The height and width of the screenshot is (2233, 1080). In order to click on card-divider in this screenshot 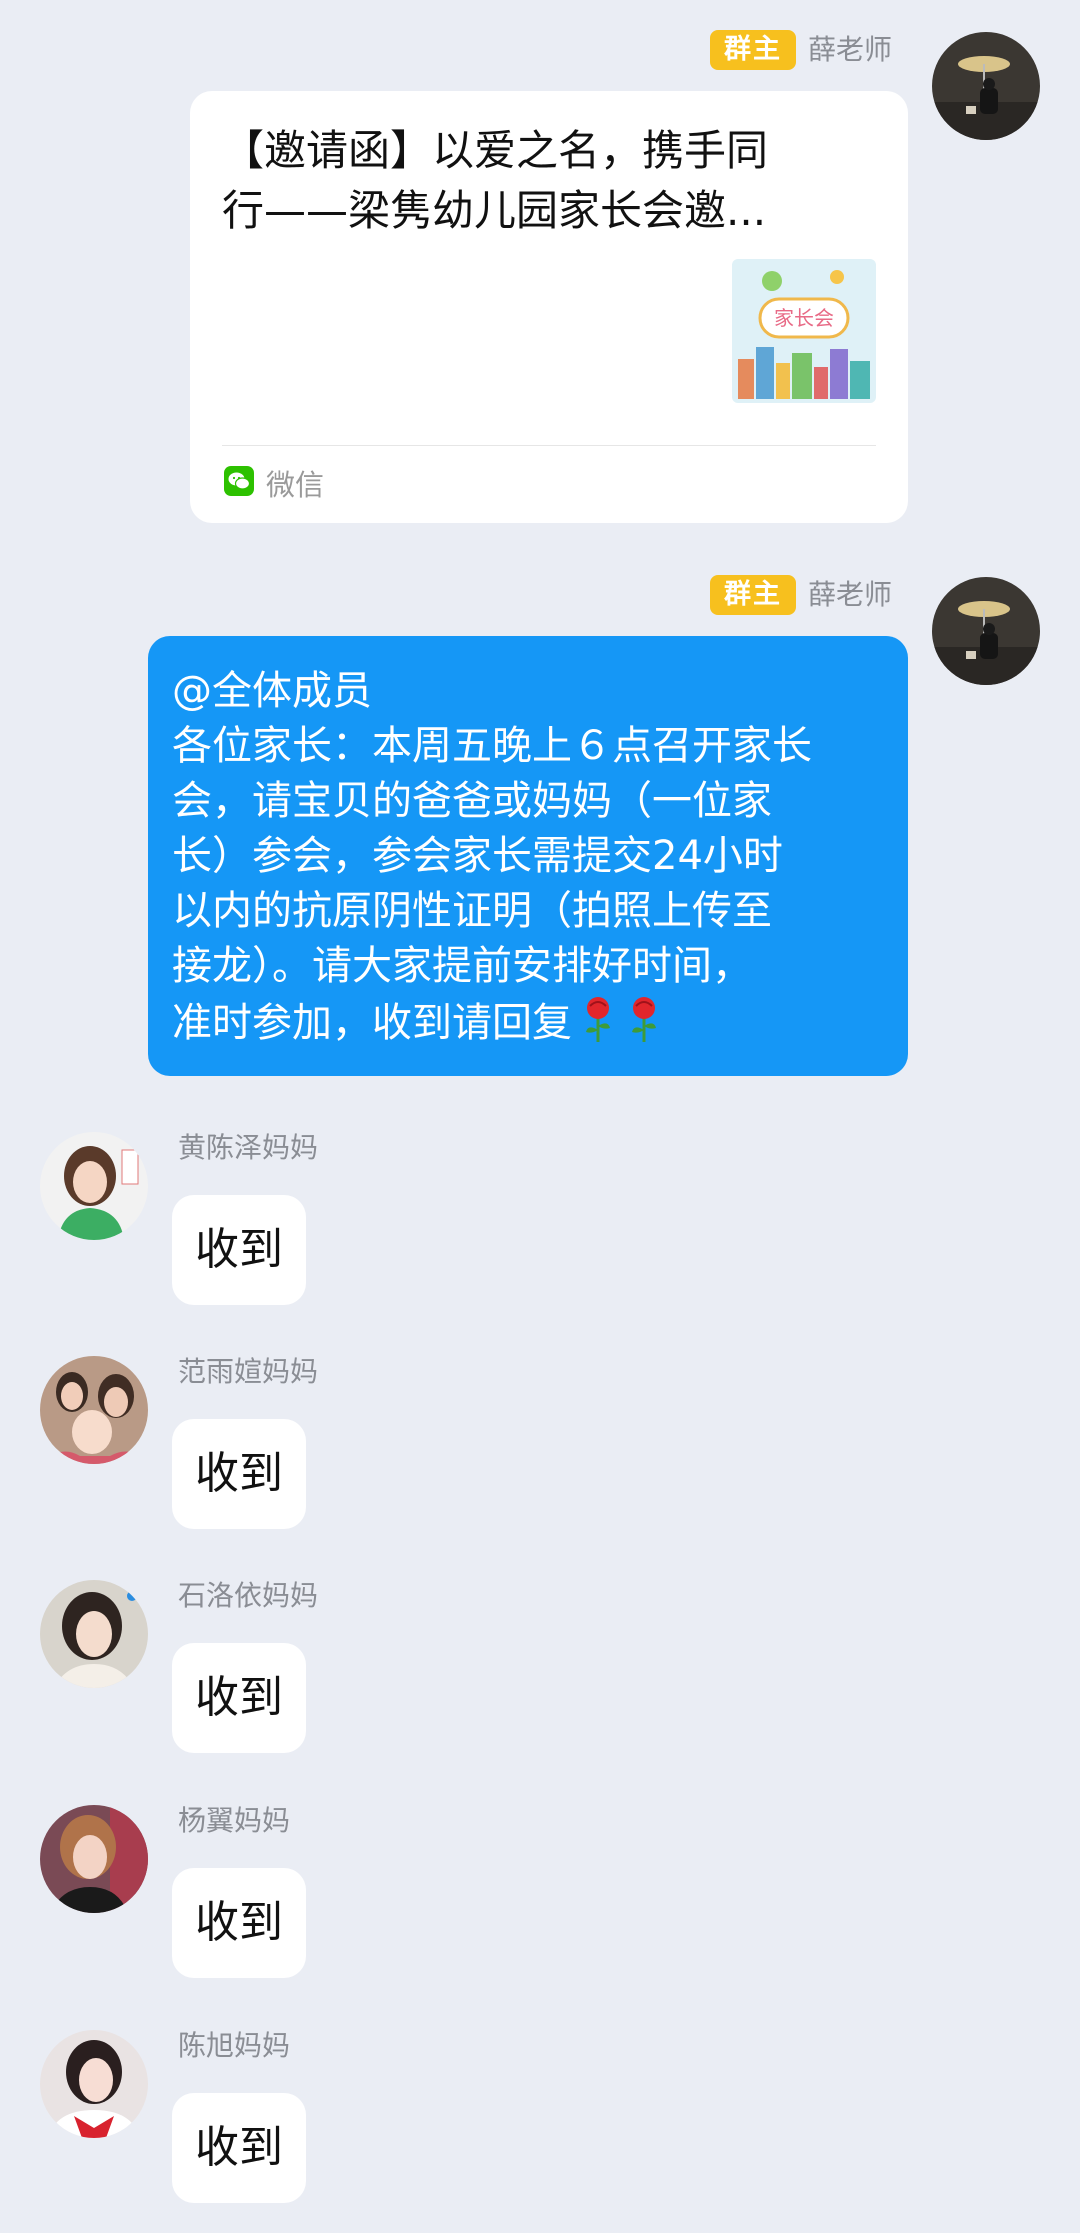, I will do `click(549, 445)`.